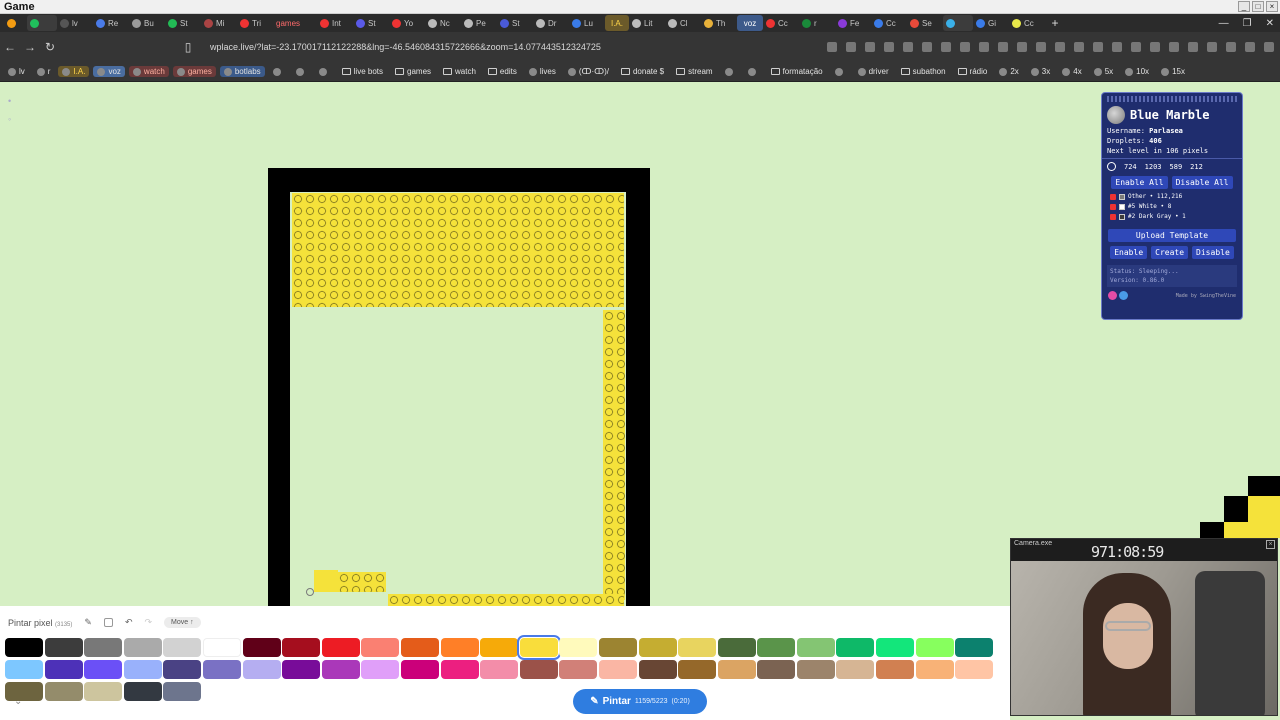 The image size is (1280, 720). I want to click on browser-tab, so click(42, 23).